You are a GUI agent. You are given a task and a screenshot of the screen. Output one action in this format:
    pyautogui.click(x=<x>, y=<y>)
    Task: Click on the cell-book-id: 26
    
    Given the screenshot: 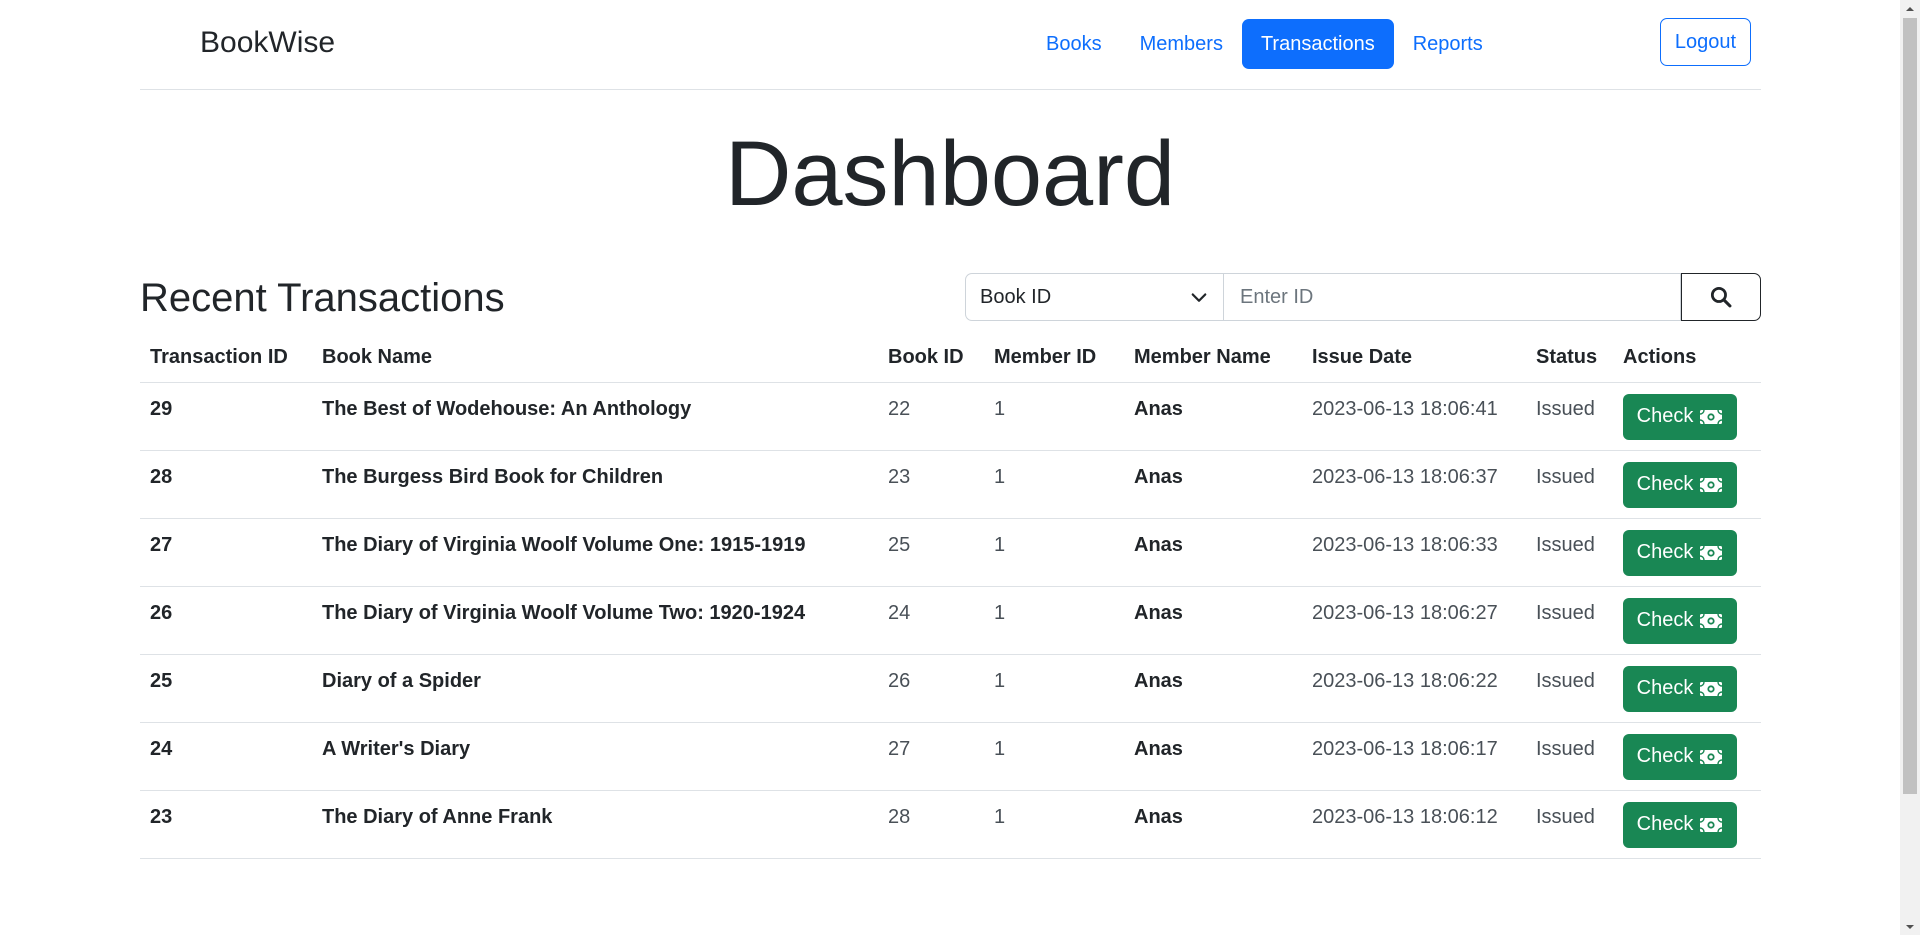 What is the action you would take?
    pyautogui.click(x=931, y=688)
    